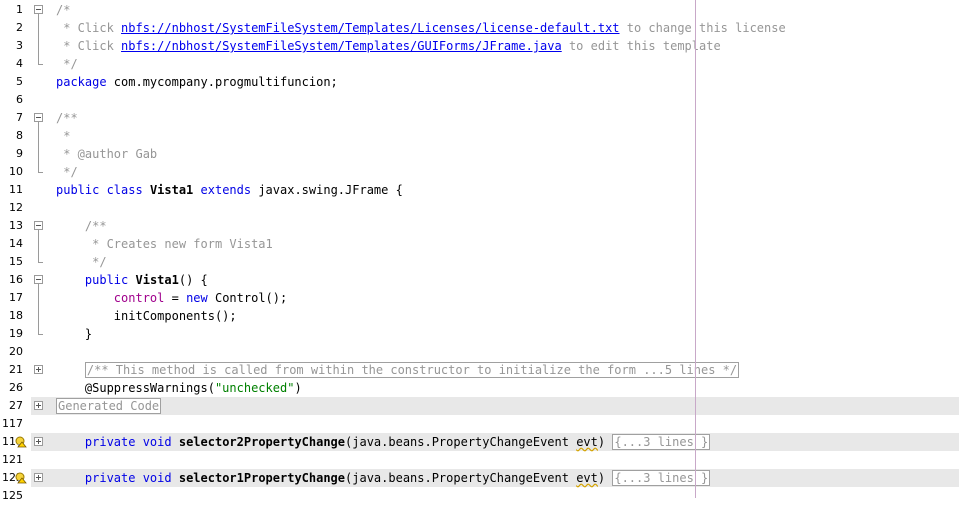  Describe the element at coordinates (461, 442) in the screenshot. I see `code-token: (java.beans.PropertyChangeEvent` at that location.